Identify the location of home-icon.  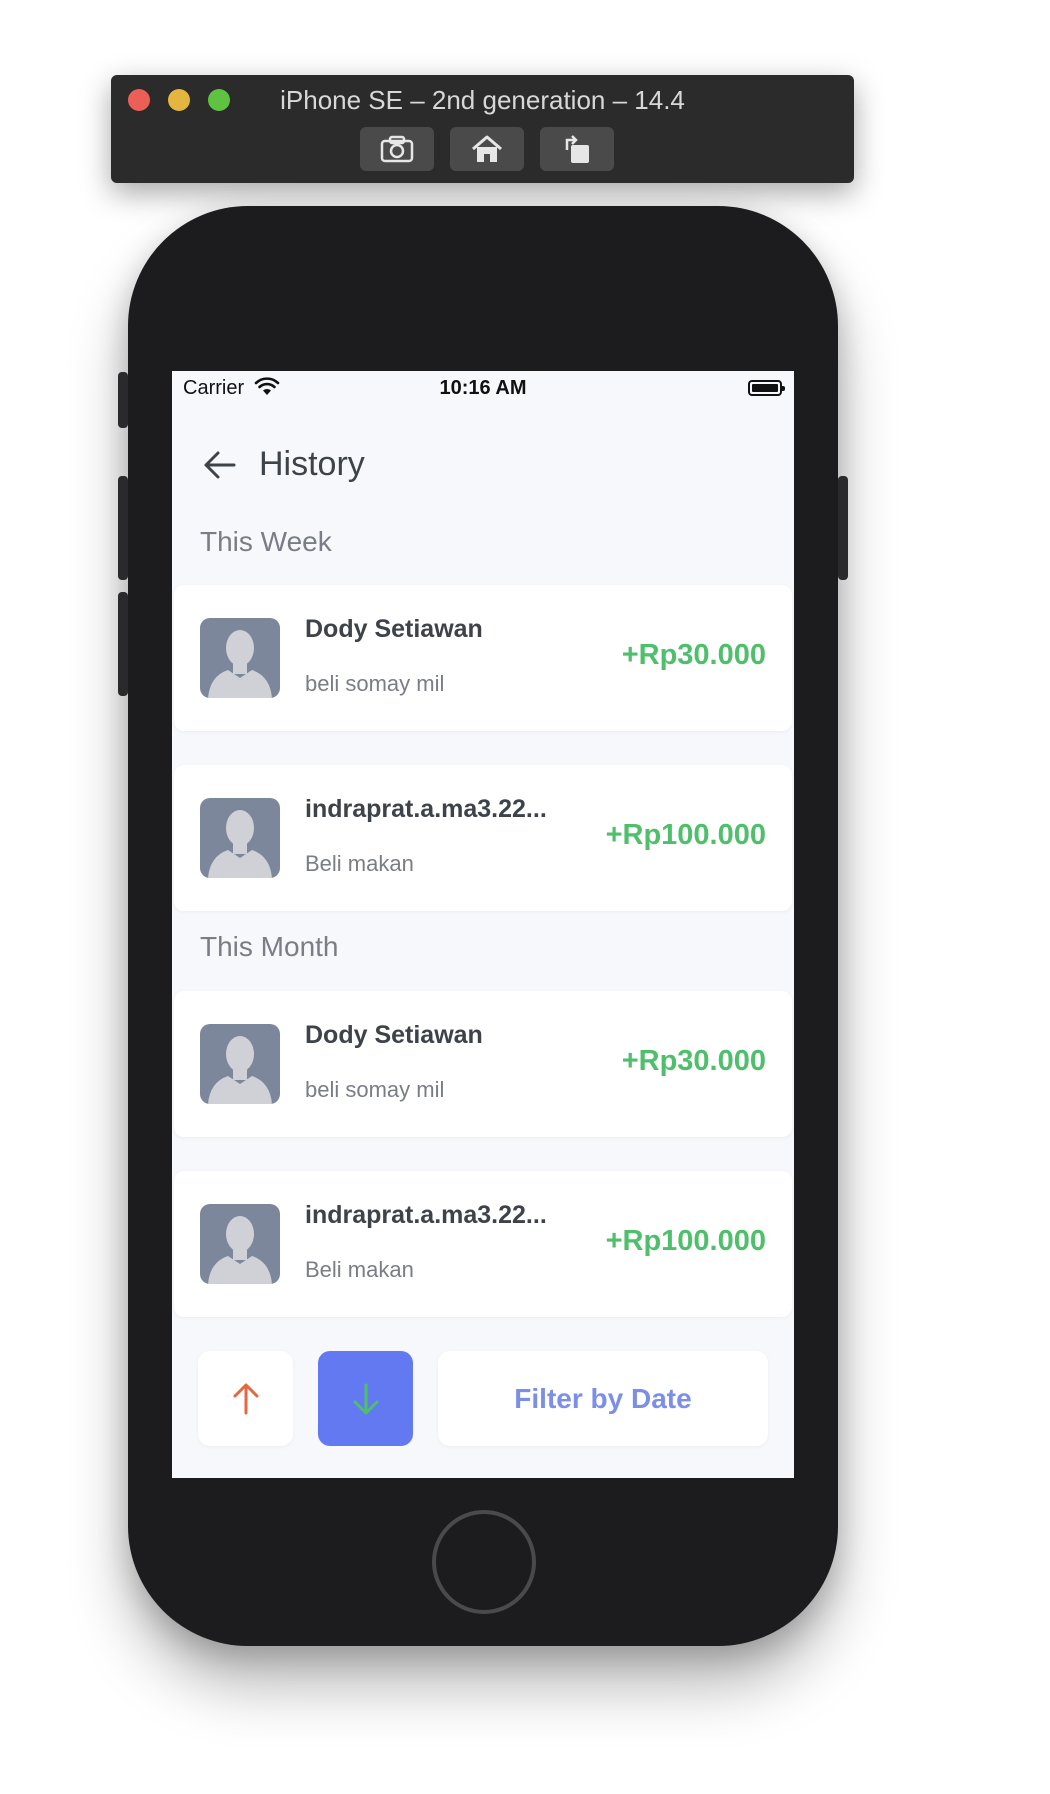
(487, 148).